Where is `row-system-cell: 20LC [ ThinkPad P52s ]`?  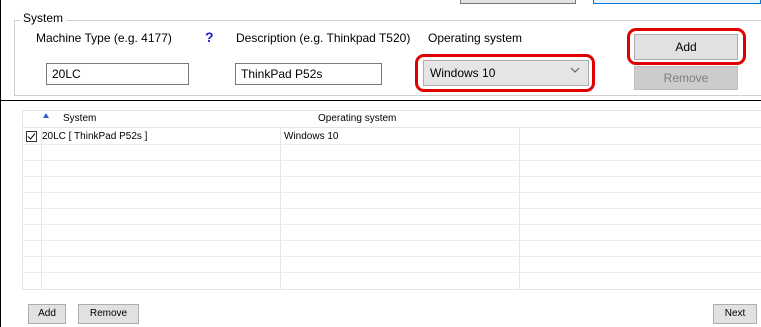
row-system-cell: 20LC [ ThinkPad P52s ] is located at coordinates (95, 136).